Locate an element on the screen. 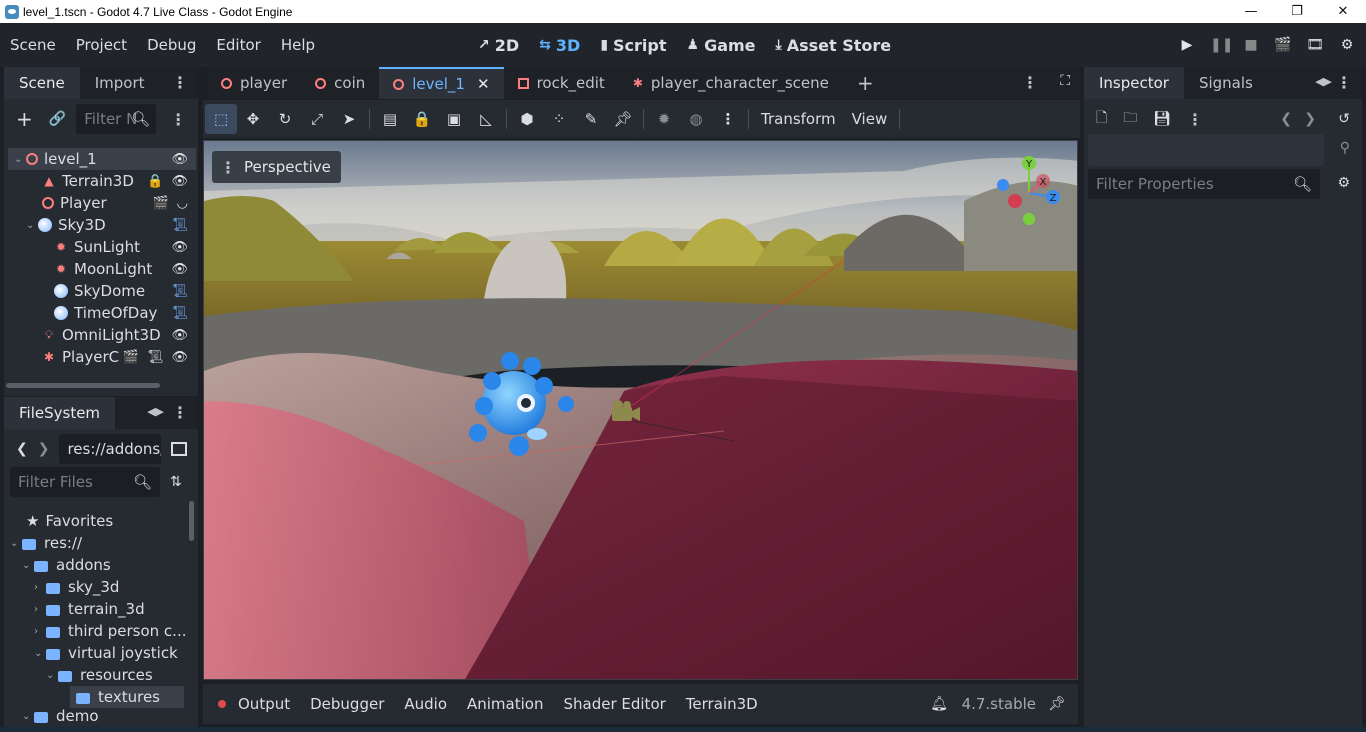 This screenshot has width=1366, height=732. history-back-icon: ❮ is located at coordinates (1286, 119).